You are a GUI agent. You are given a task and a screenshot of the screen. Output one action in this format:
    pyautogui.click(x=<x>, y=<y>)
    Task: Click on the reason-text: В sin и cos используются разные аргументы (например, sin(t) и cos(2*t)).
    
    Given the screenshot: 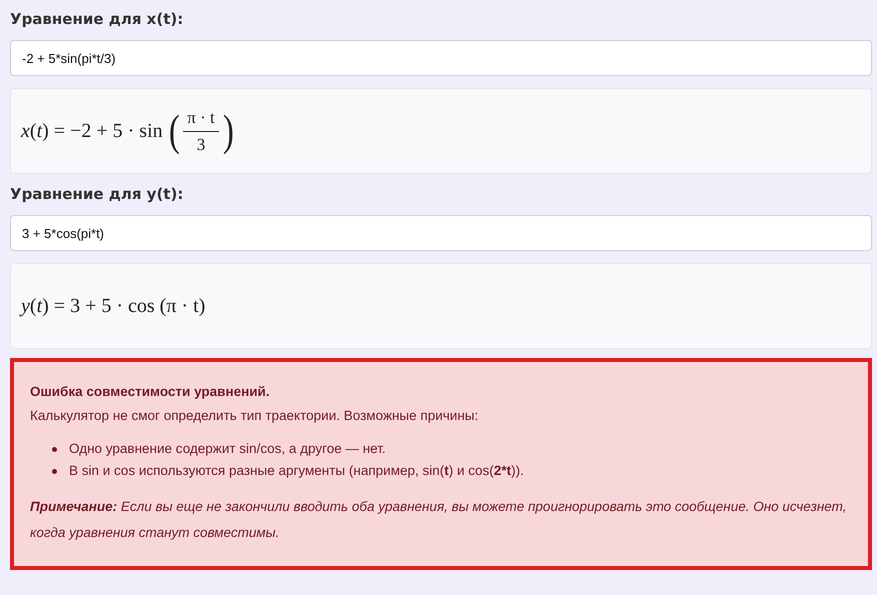 What is the action you would take?
    pyautogui.click(x=296, y=471)
    